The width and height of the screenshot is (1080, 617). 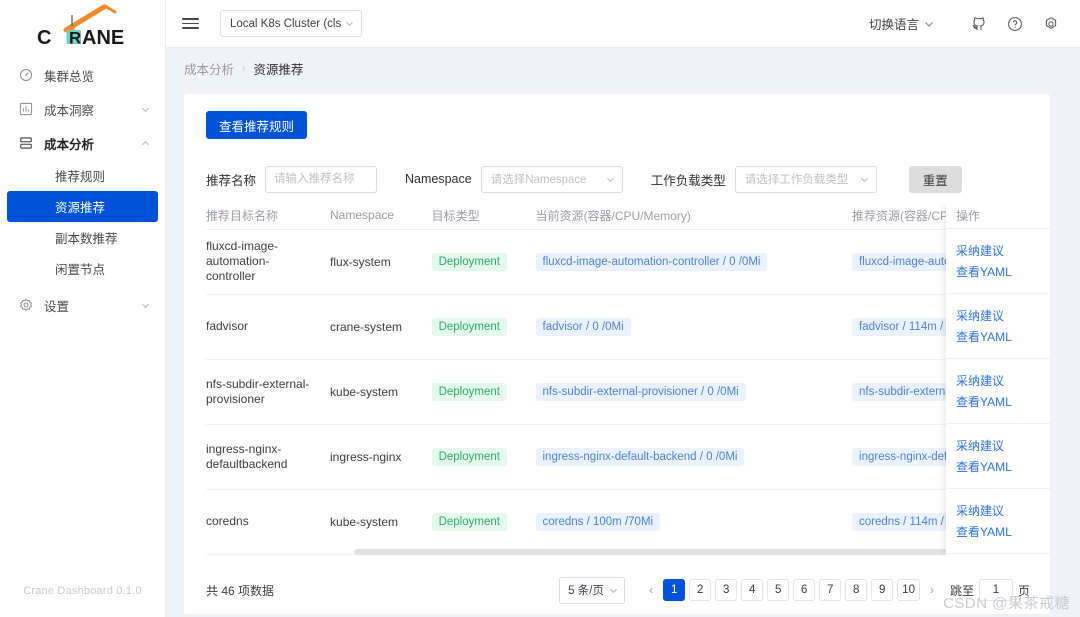 I want to click on workload-type-select-value: 请选择工作负载类型, so click(x=796, y=180).